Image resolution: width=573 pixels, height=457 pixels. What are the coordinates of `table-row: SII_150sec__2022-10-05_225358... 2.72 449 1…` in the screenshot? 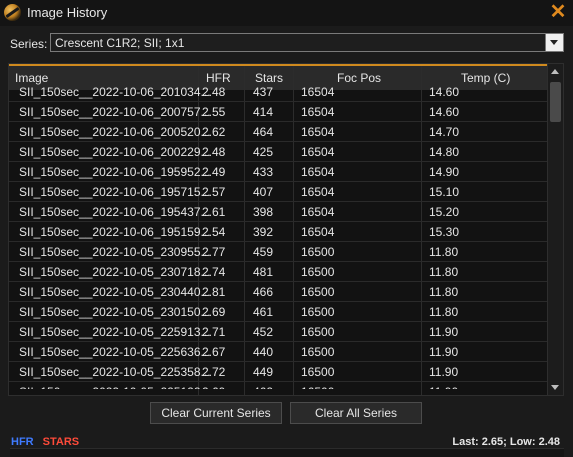 It's located at (279, 372).